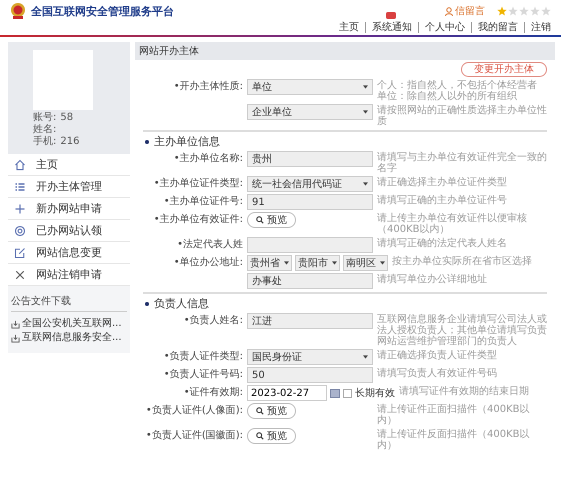 Image resolution: width=561 pixels, height=500 pixels. Describe the element at coordinates (442, 243) in the screenshot. I see `hint-text: 请填写正确的法定代表人姓名` at that location.